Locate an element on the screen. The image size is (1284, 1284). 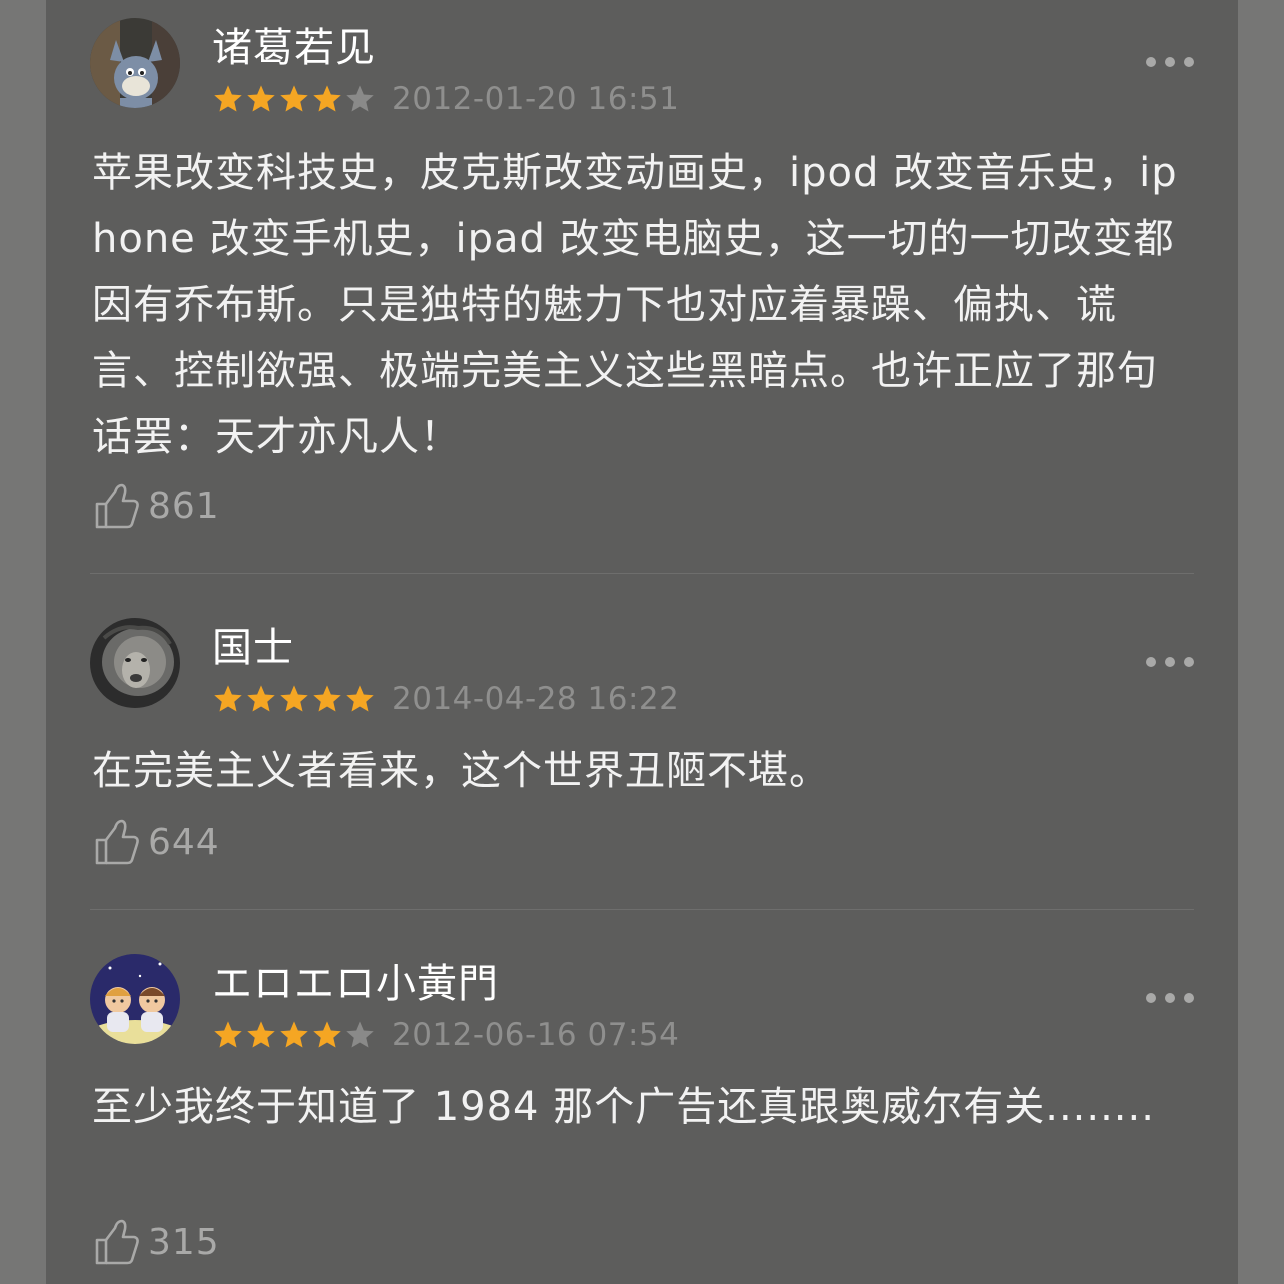
comment-text: 在完美主义者看来，这个世界丑陋不堪。 is located at coordinates (461, 771).